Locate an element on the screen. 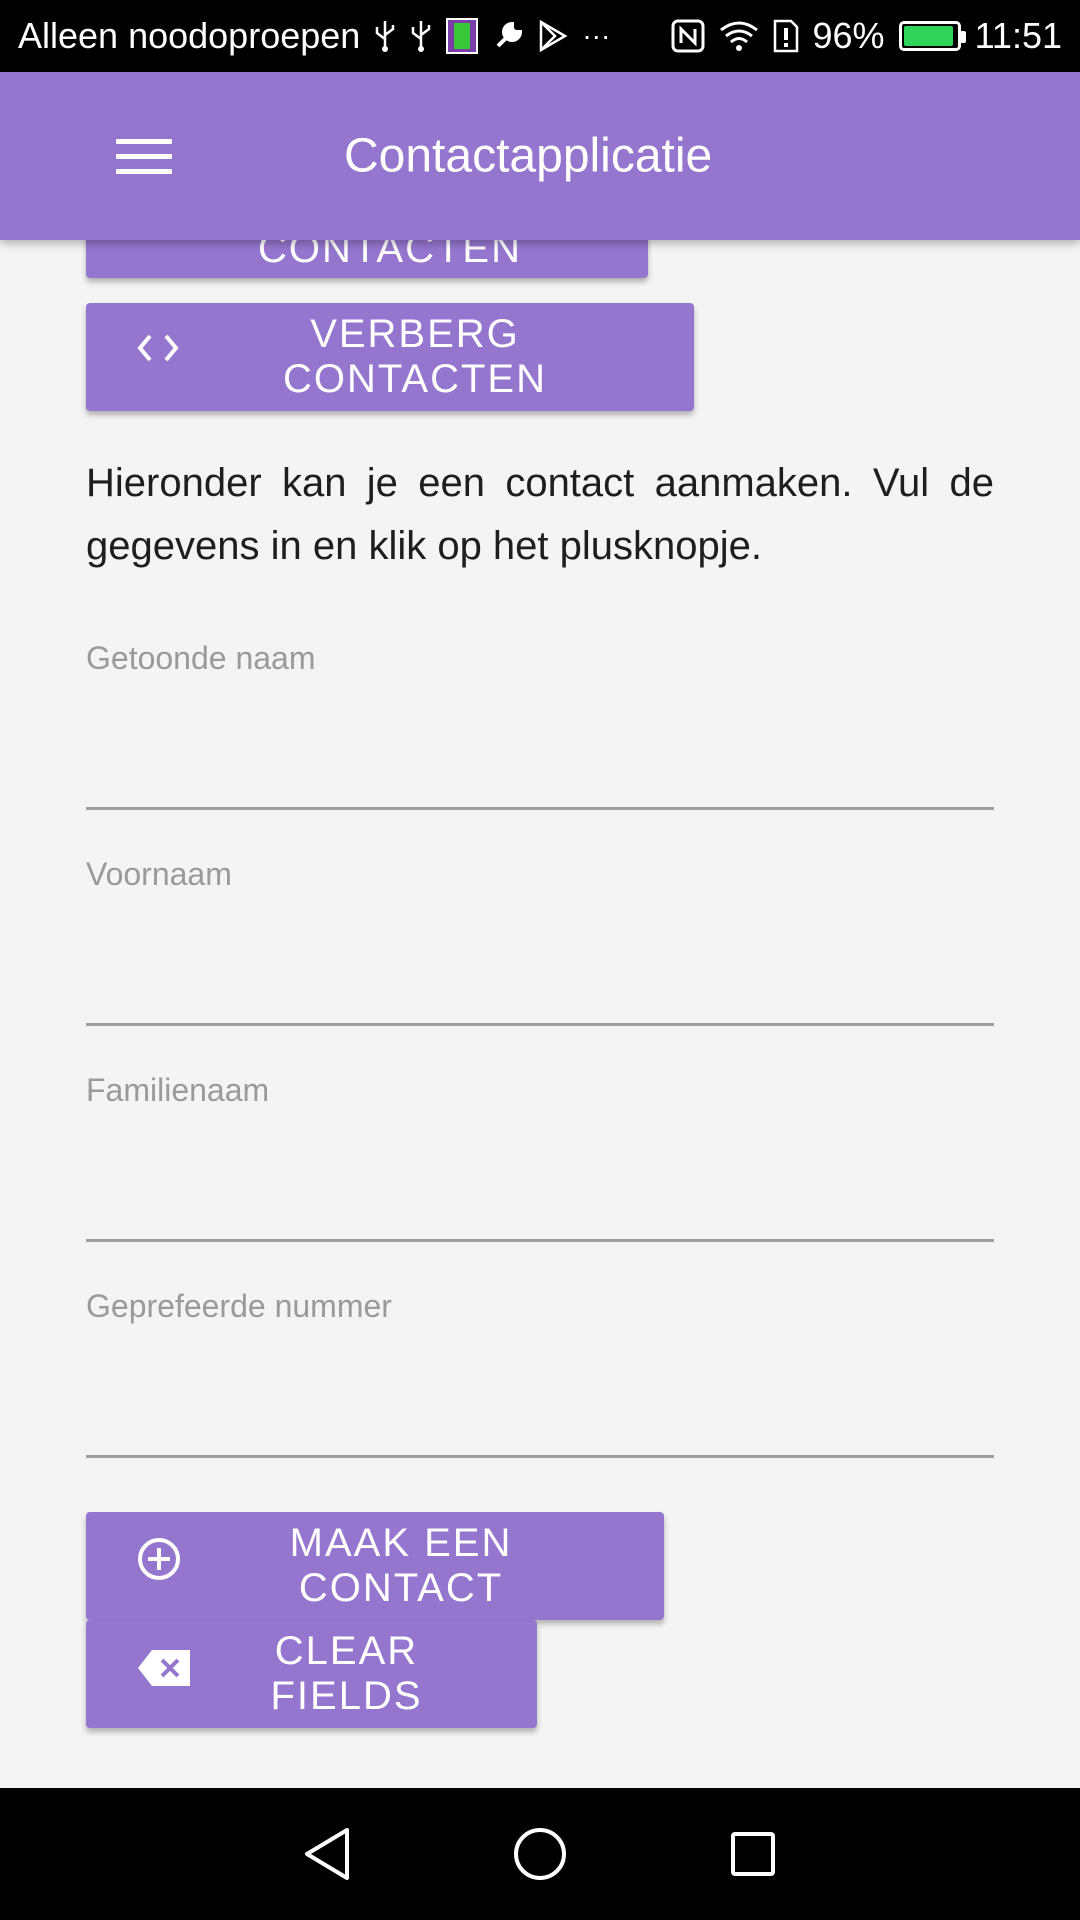 Image resolution: width=1080 pixels, height=1920 pixels. backspace-icon is located at coordinates (164, 1668).